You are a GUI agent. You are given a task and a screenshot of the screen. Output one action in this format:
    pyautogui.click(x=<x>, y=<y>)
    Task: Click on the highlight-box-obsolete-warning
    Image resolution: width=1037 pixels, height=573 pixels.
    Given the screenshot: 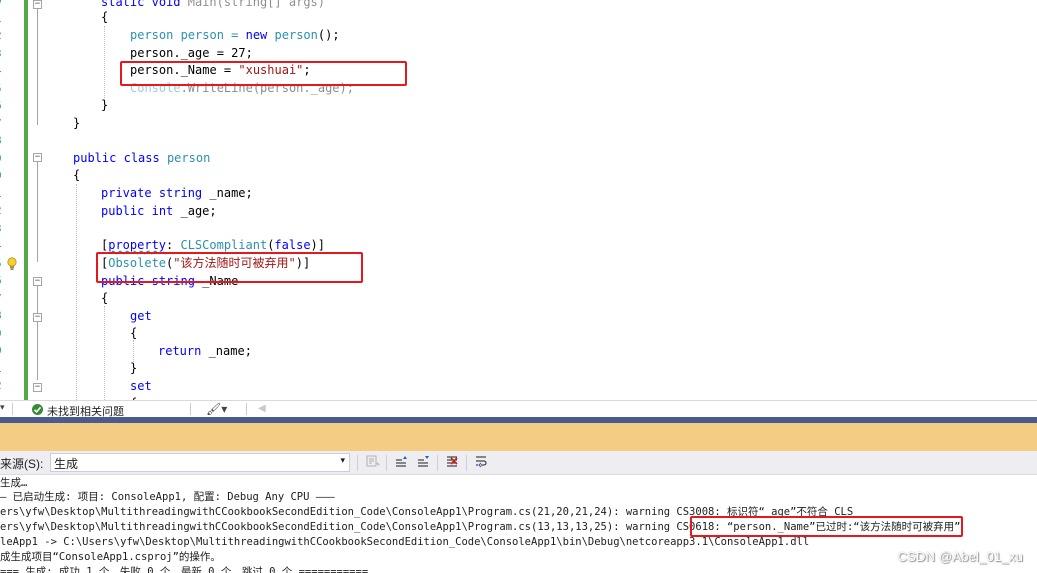 What is the action you would take?
    pyautogui.click(x=826, y=526)
    